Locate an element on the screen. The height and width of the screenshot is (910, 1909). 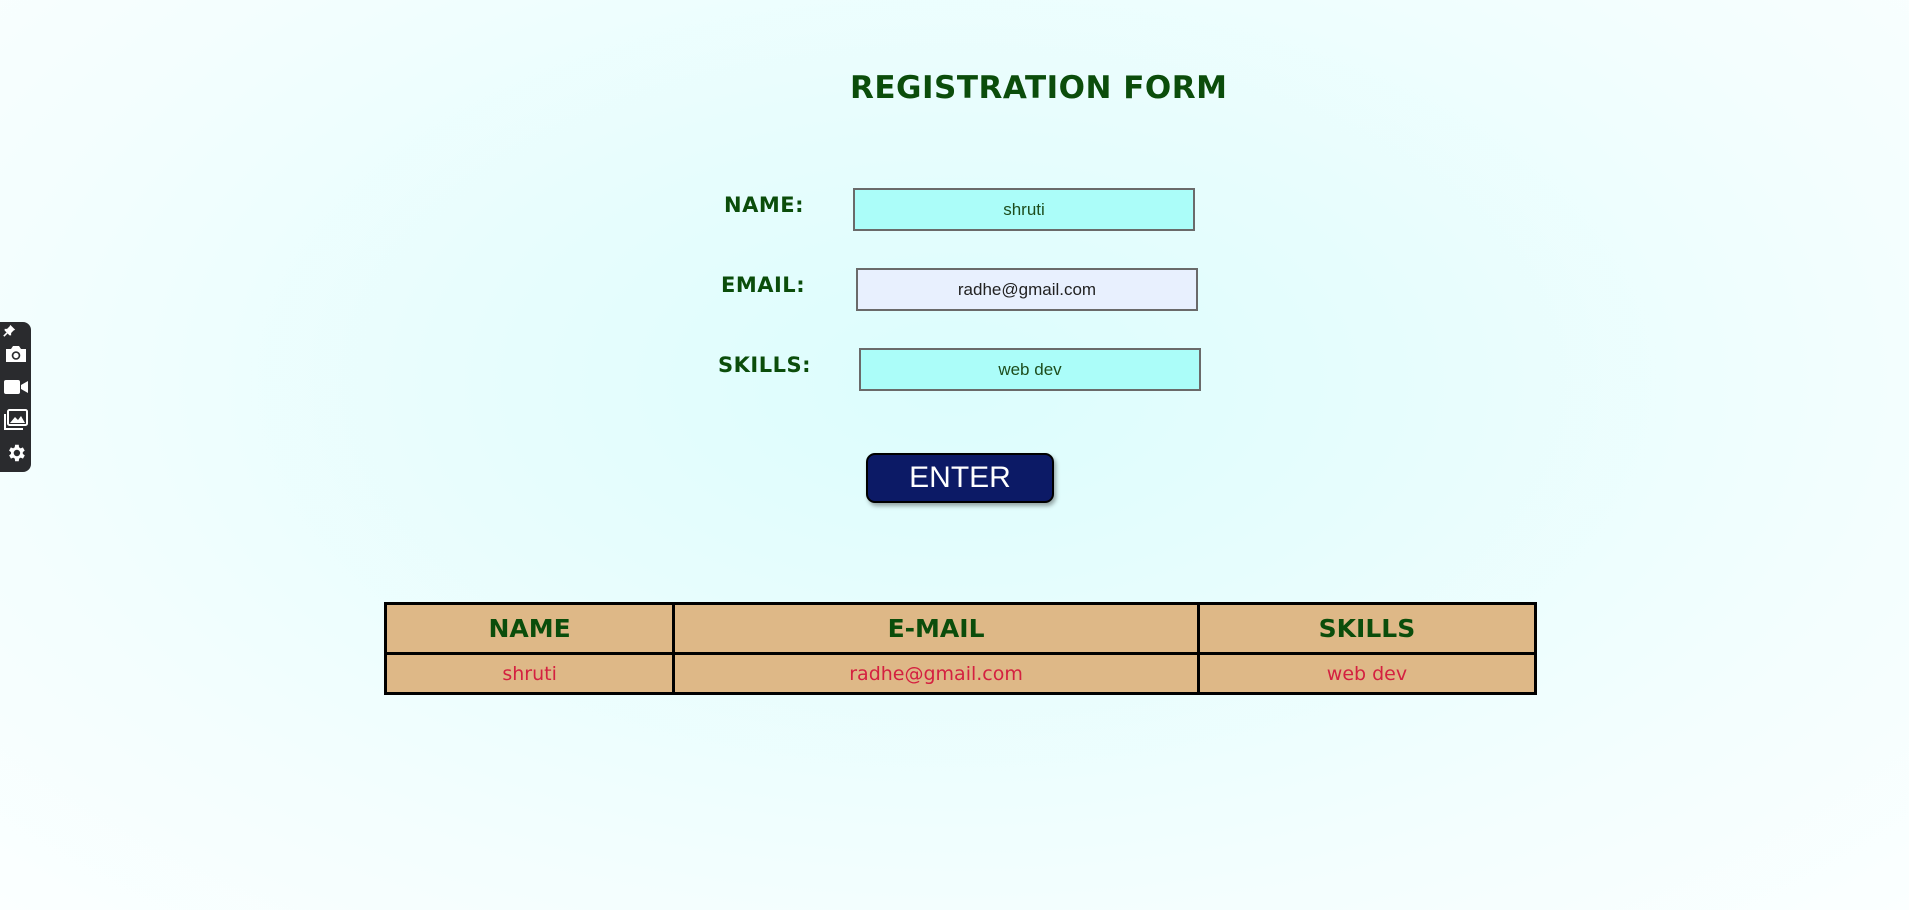
name-label: NAME: is located at coordinates (764, 205).